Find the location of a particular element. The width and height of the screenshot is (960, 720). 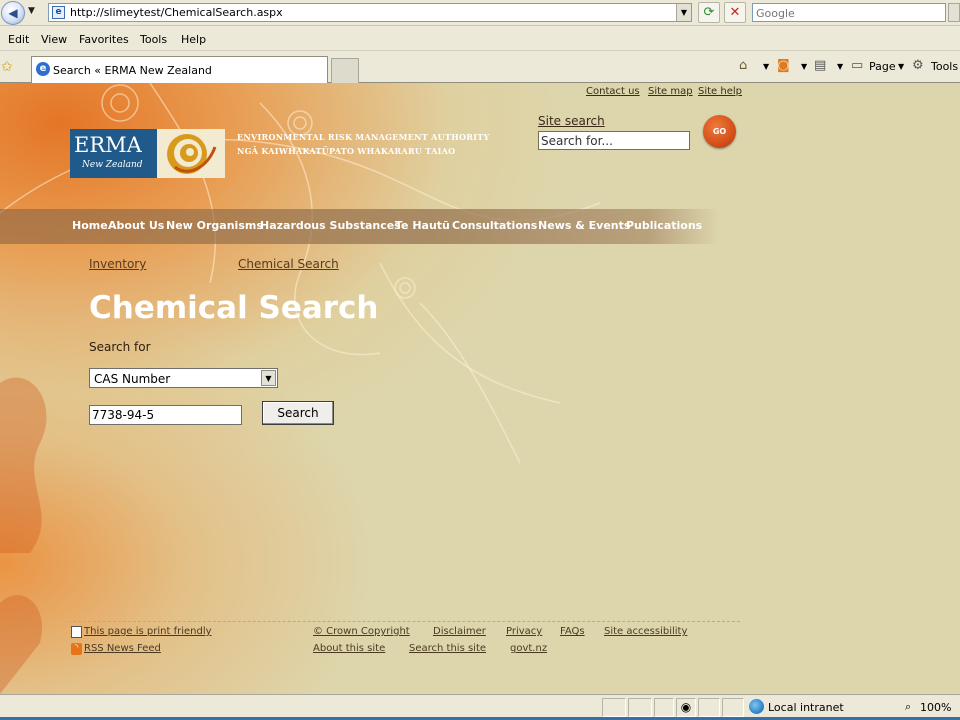

globe-icon is located at coordinates (756, 706).